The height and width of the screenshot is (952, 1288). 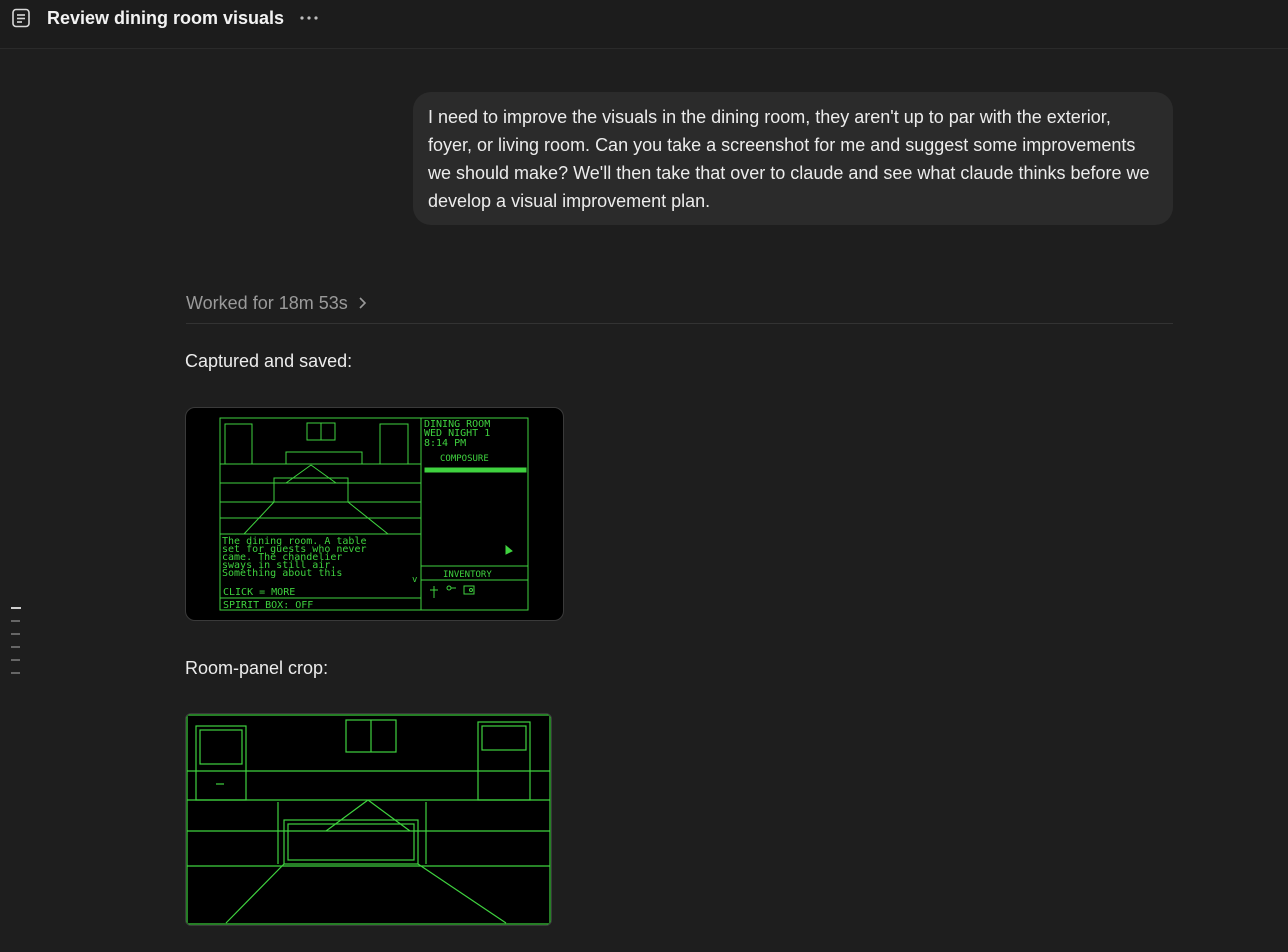 What do you see at coordinates (267, 303) in the screenshot?
I see `worked-duration-label: Worked for 18m 53s` at bounding box center [267, 303].